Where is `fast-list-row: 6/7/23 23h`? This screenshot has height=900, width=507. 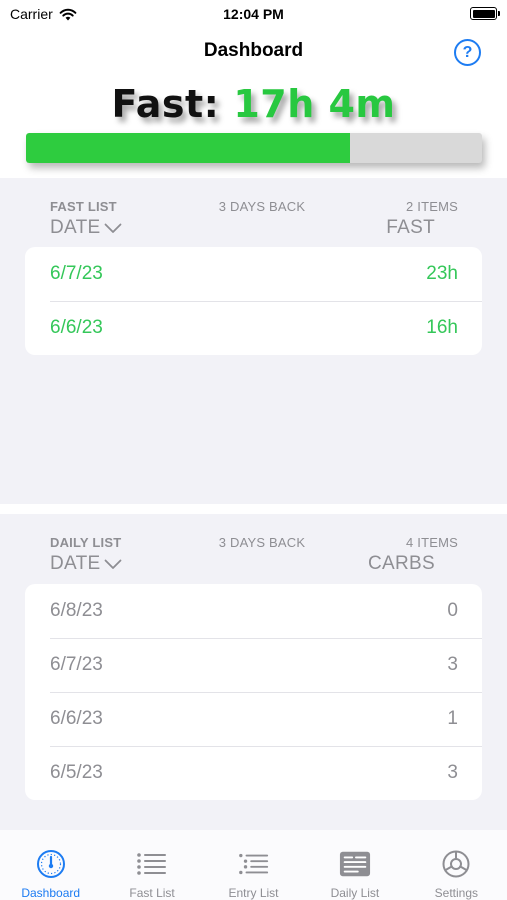
fast-list-row: 6/7/23 23h is located at coordinates (253, 274).